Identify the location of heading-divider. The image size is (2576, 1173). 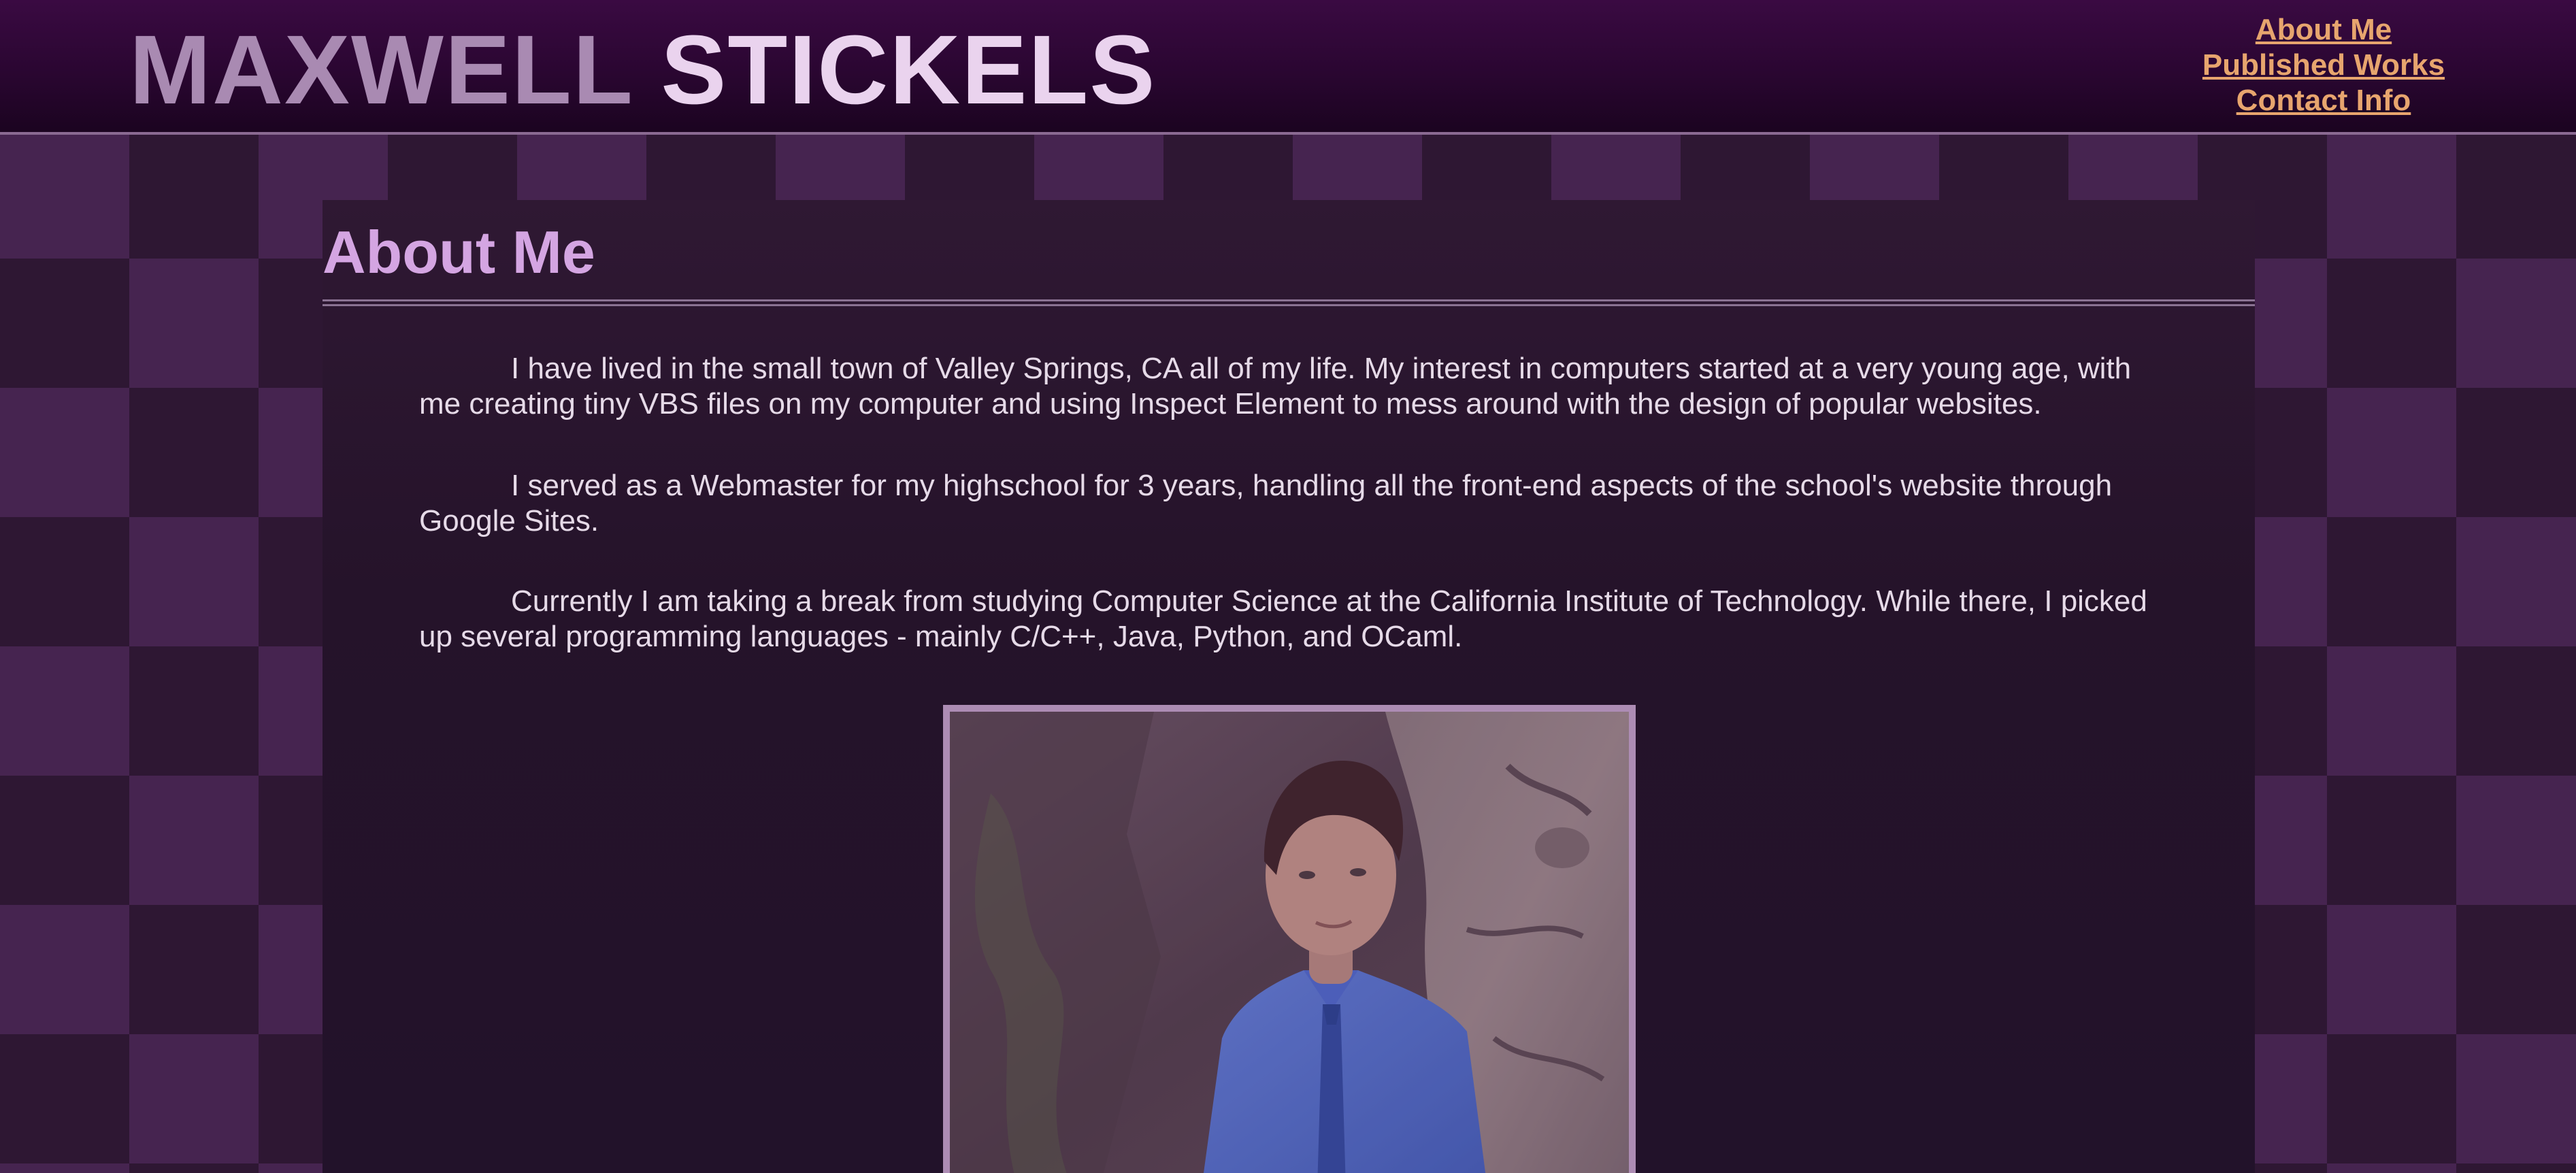
(1289, 302).